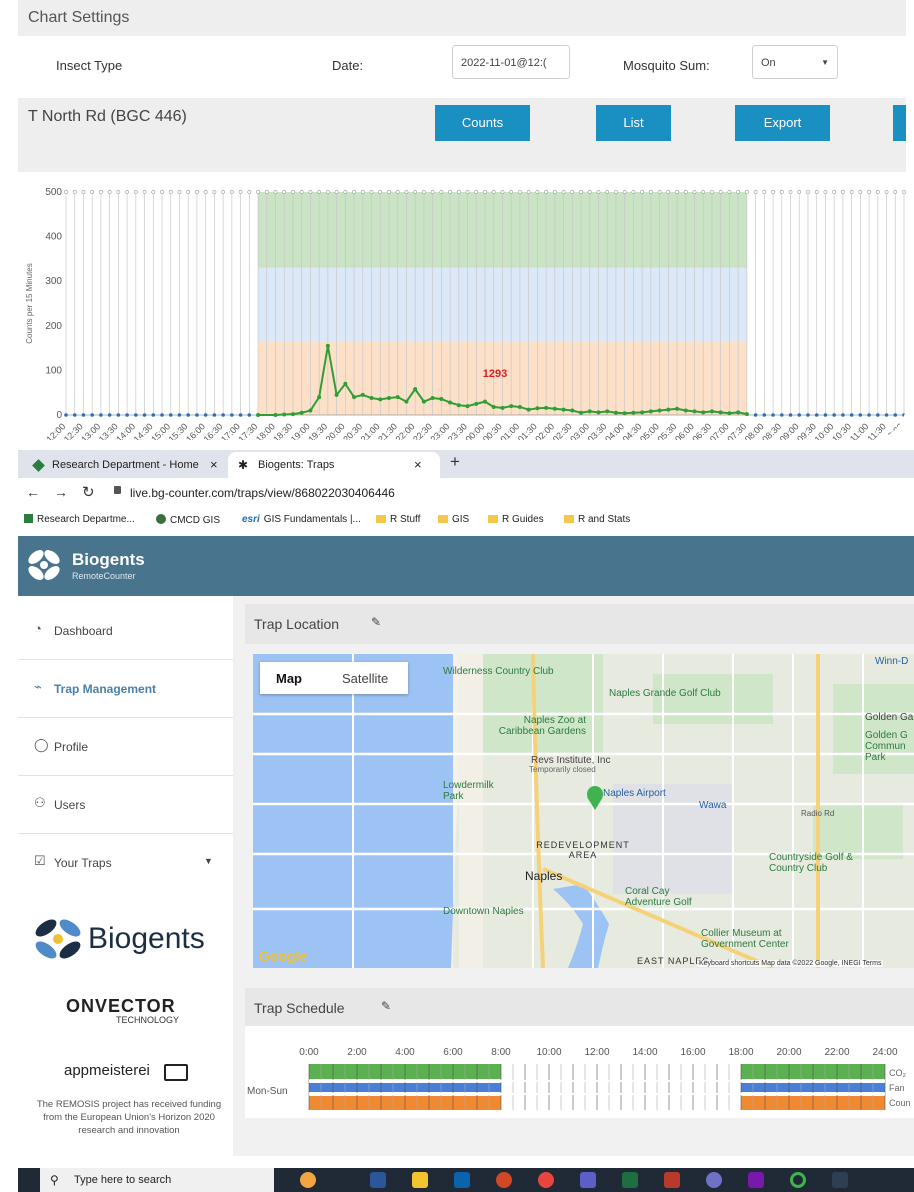  I want to click on sidebar-item-your-traps: ☑ Your Traps ▼, so click(125, 862).